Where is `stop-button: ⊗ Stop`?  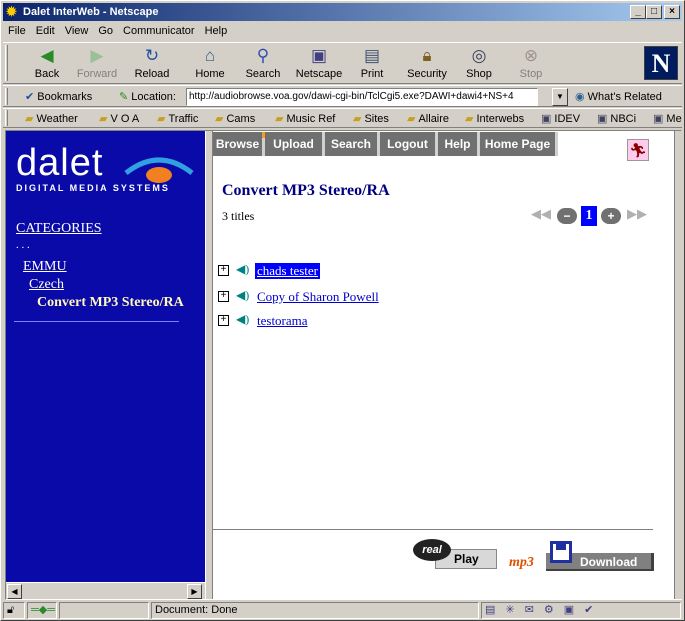 stop-button: ⊗ Stop is located at coordinates (531, 64).